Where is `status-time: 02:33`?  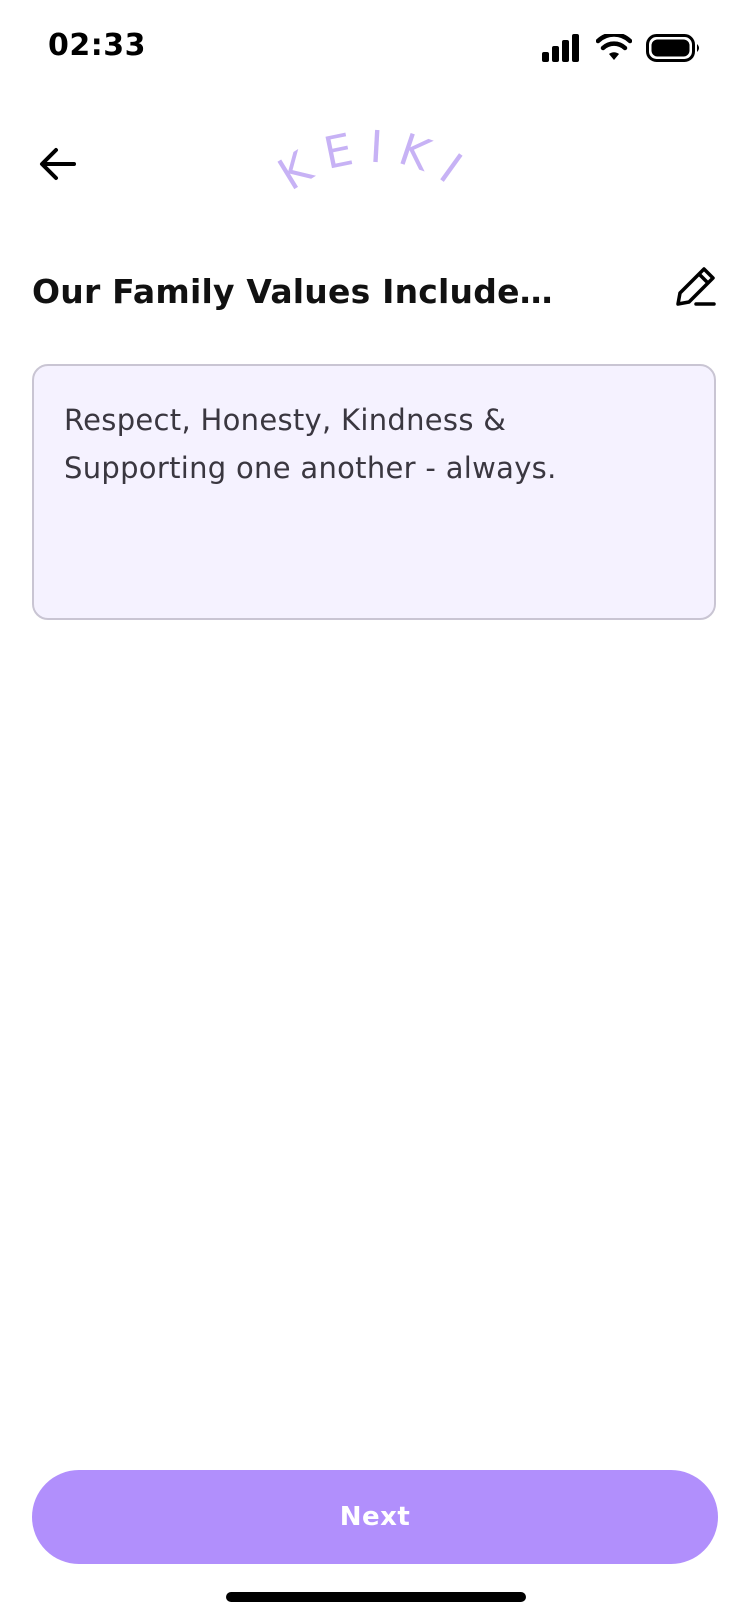 status-time: 02:33 is located at coordinates (97, 45).